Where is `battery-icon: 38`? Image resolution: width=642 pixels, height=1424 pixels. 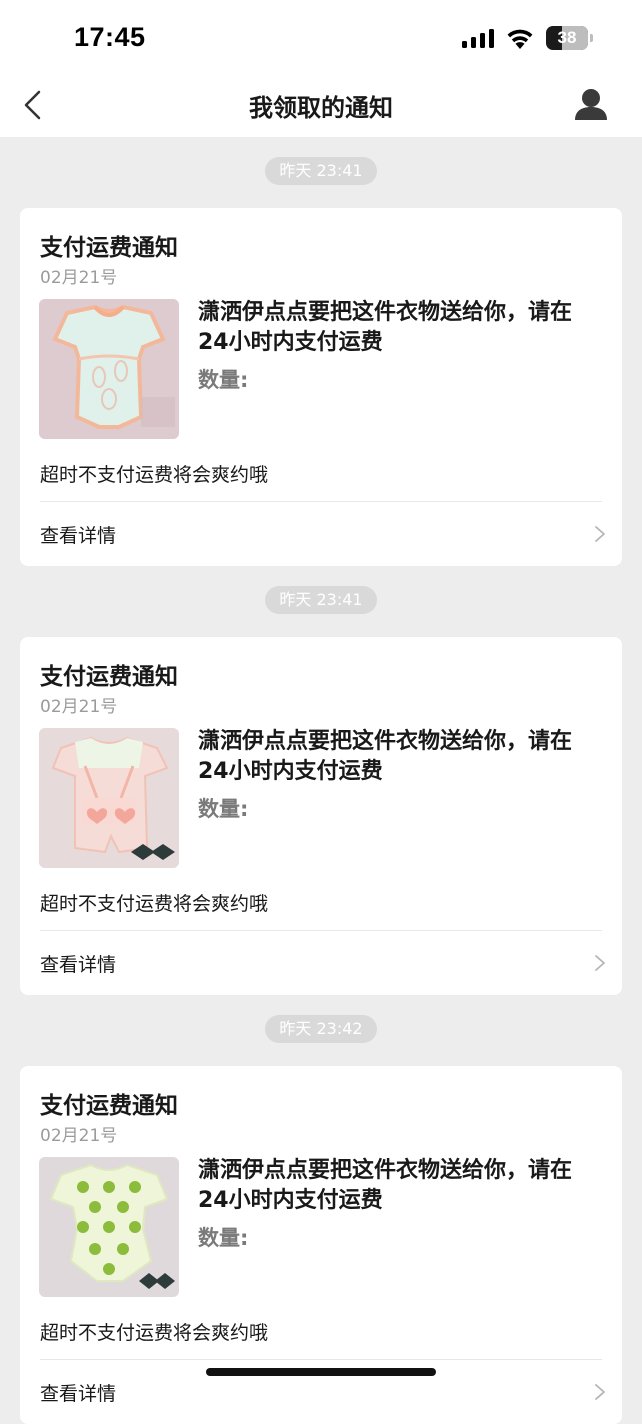 battery-icon: 38 is located at coordinates (570, 38).